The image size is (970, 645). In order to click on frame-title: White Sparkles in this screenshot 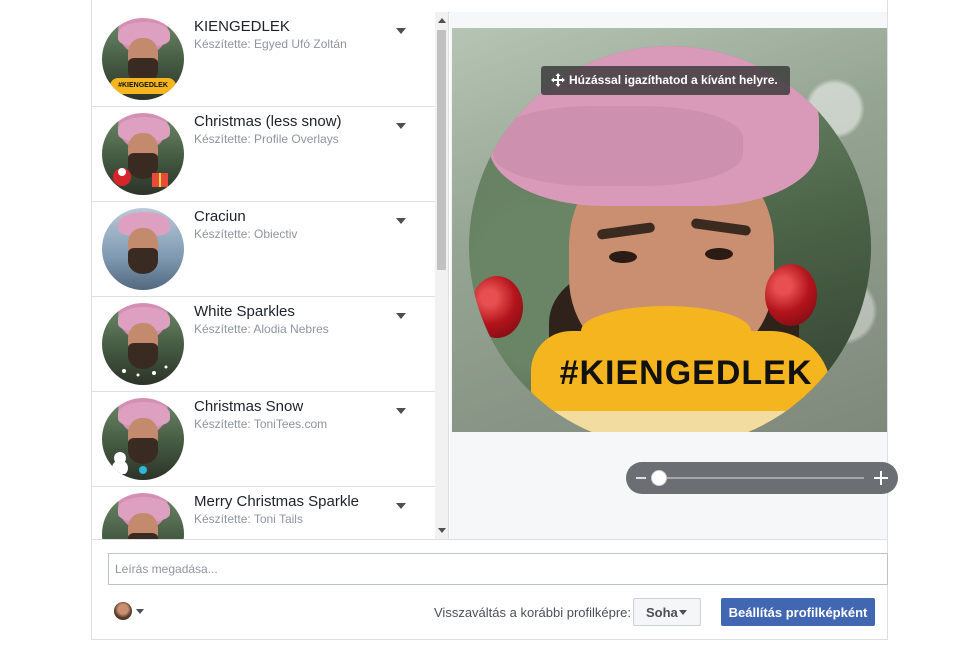, I will do `click(244, 311)`.